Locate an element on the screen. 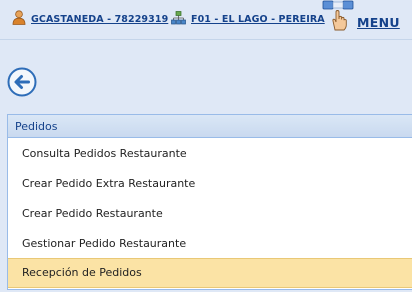 This screenshot has height=292, width=412. arrow-left-circle-icon is located at coordinates (22, 84).